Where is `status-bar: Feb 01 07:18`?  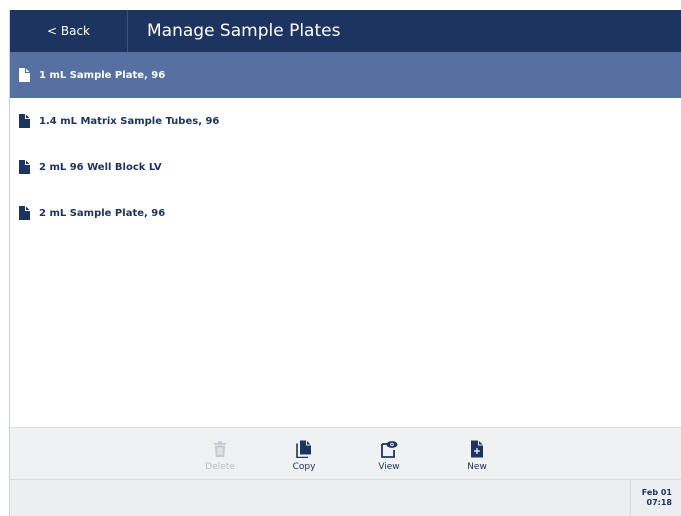 status-bar: Feb 01 07:18 is located at coordinates (345, 497).